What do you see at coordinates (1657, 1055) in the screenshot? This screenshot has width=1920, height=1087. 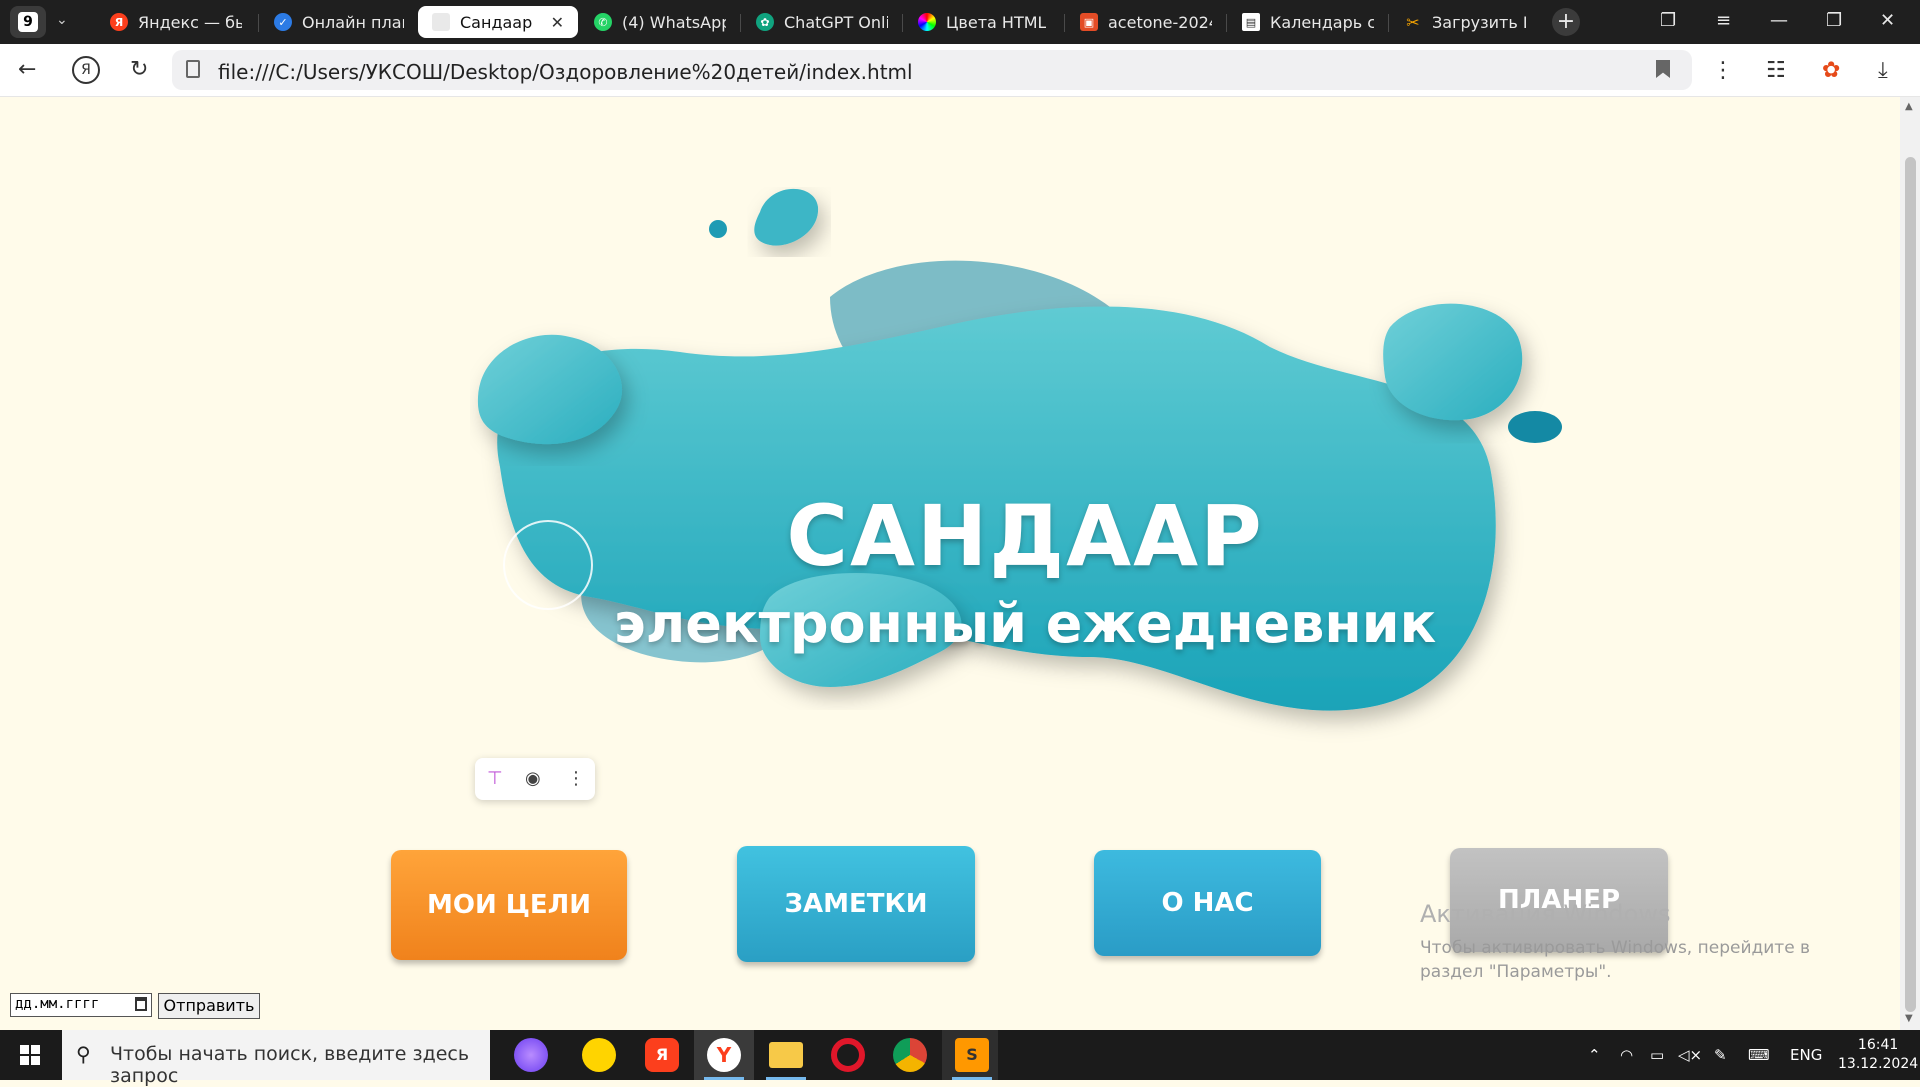 I see `battery-icon: ▭` at bounding box center [1657, 1055].